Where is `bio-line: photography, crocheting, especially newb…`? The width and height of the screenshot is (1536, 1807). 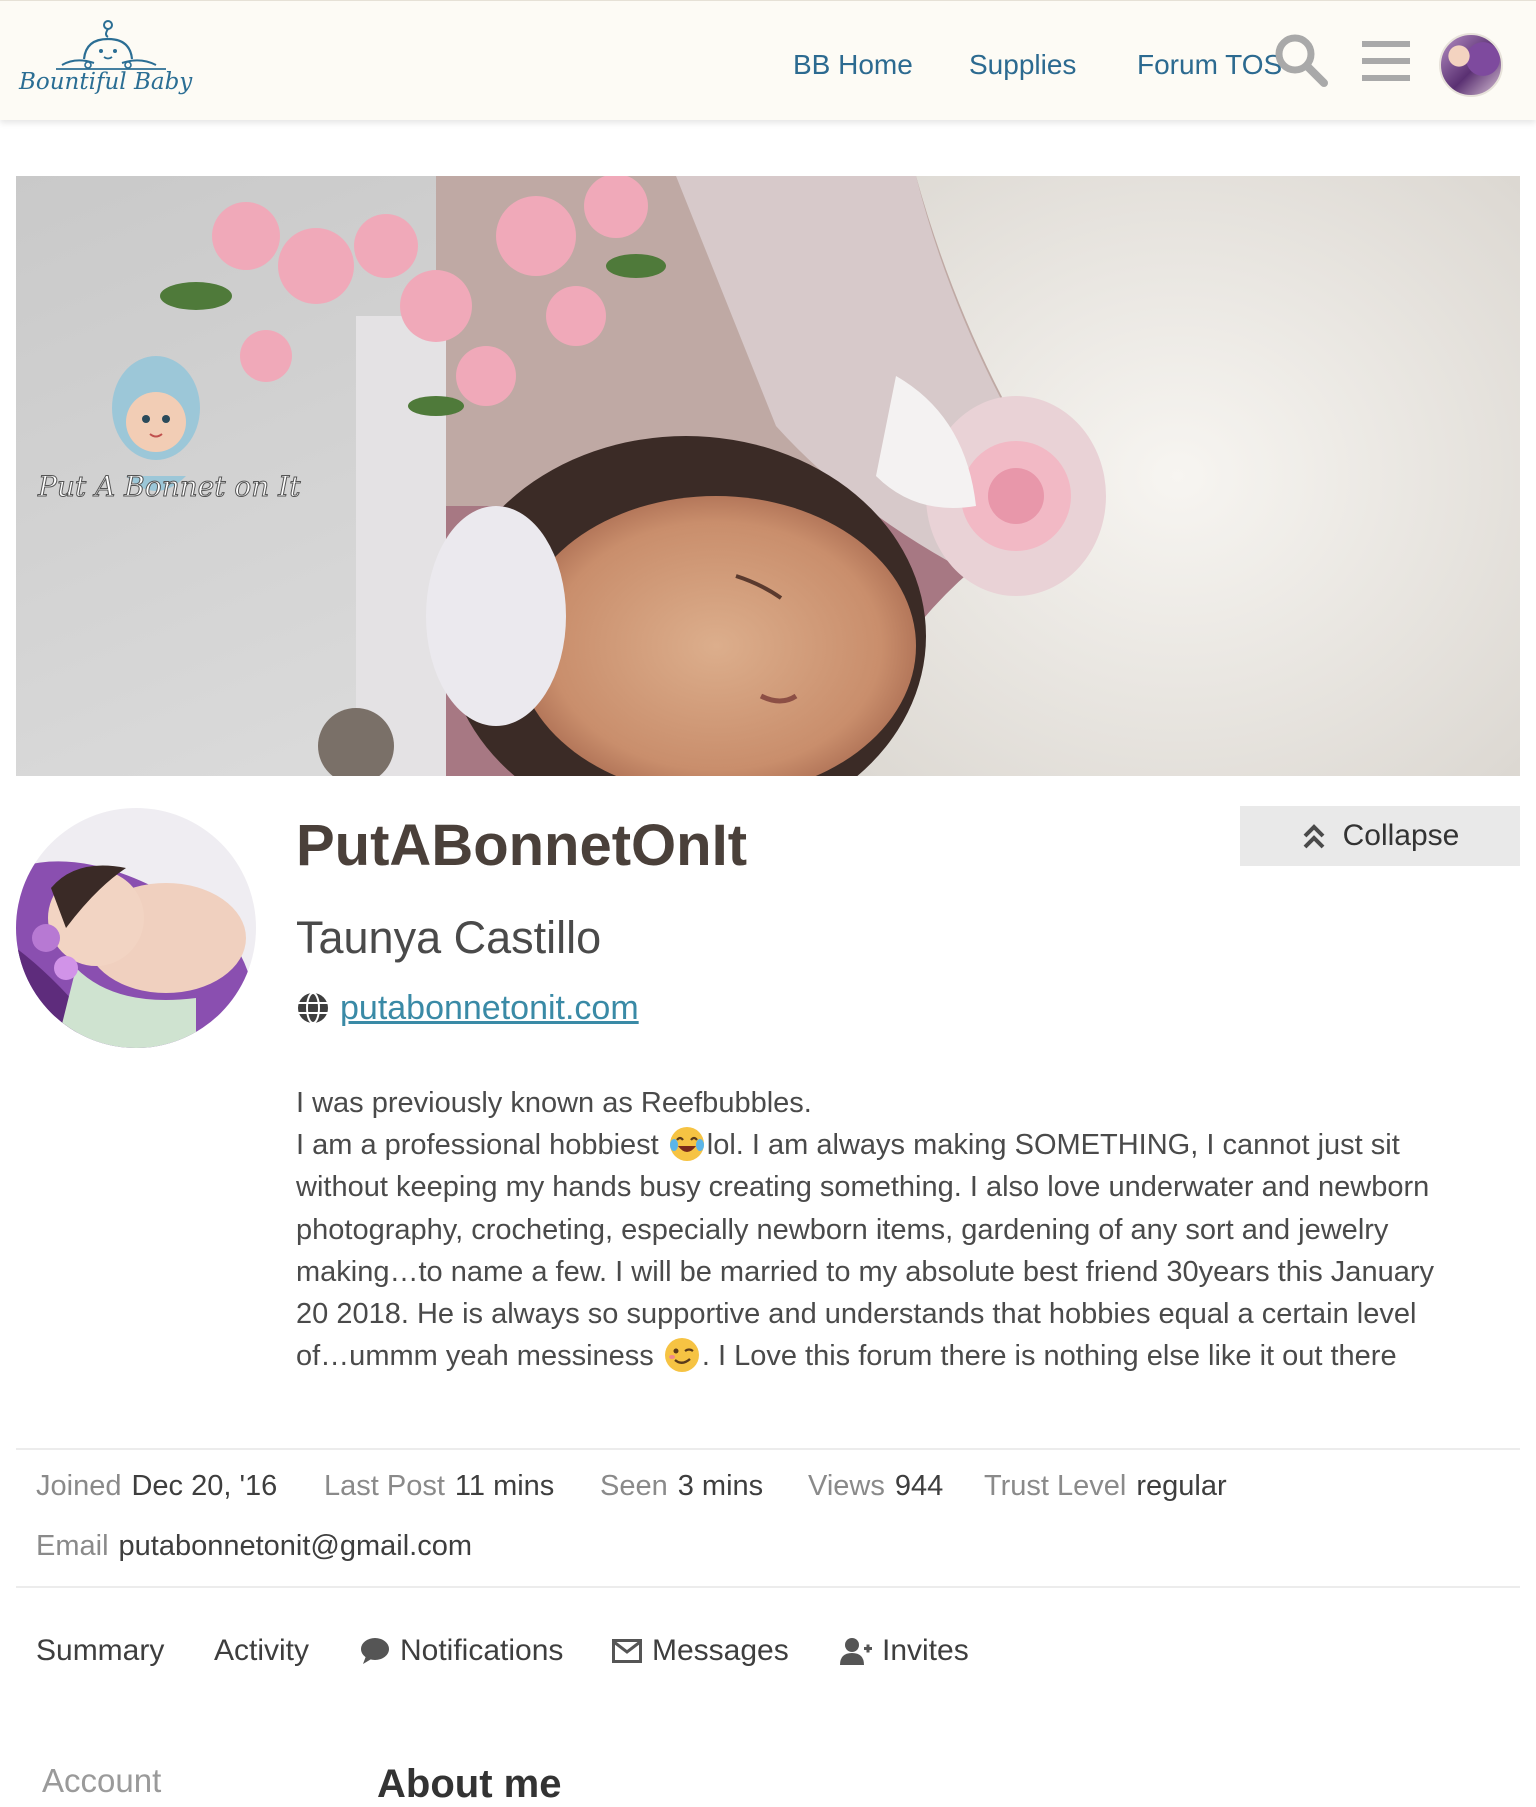 bio-line: photography, crocheting, especially newb… is located at coordinates (842, 1229).